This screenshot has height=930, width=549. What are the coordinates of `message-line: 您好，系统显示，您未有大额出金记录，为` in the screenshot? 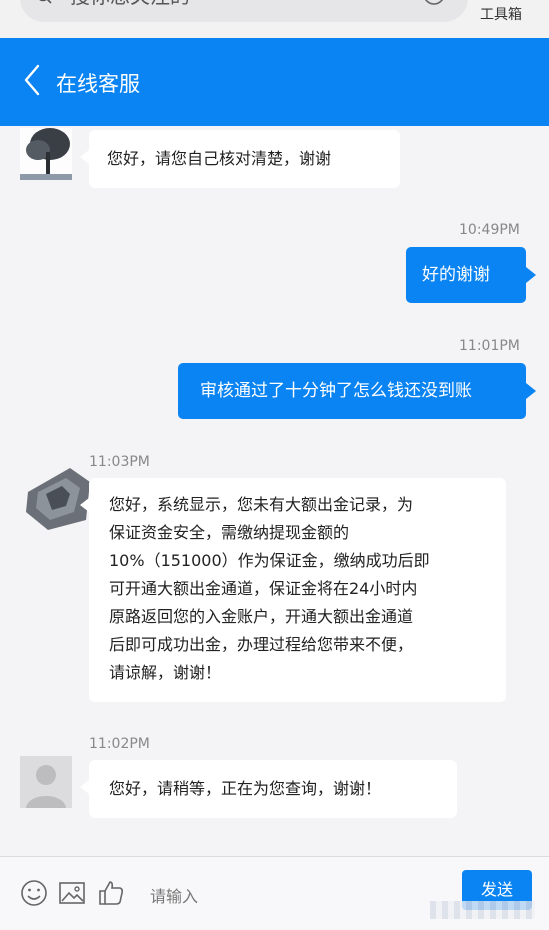 It's located at (261, 504).